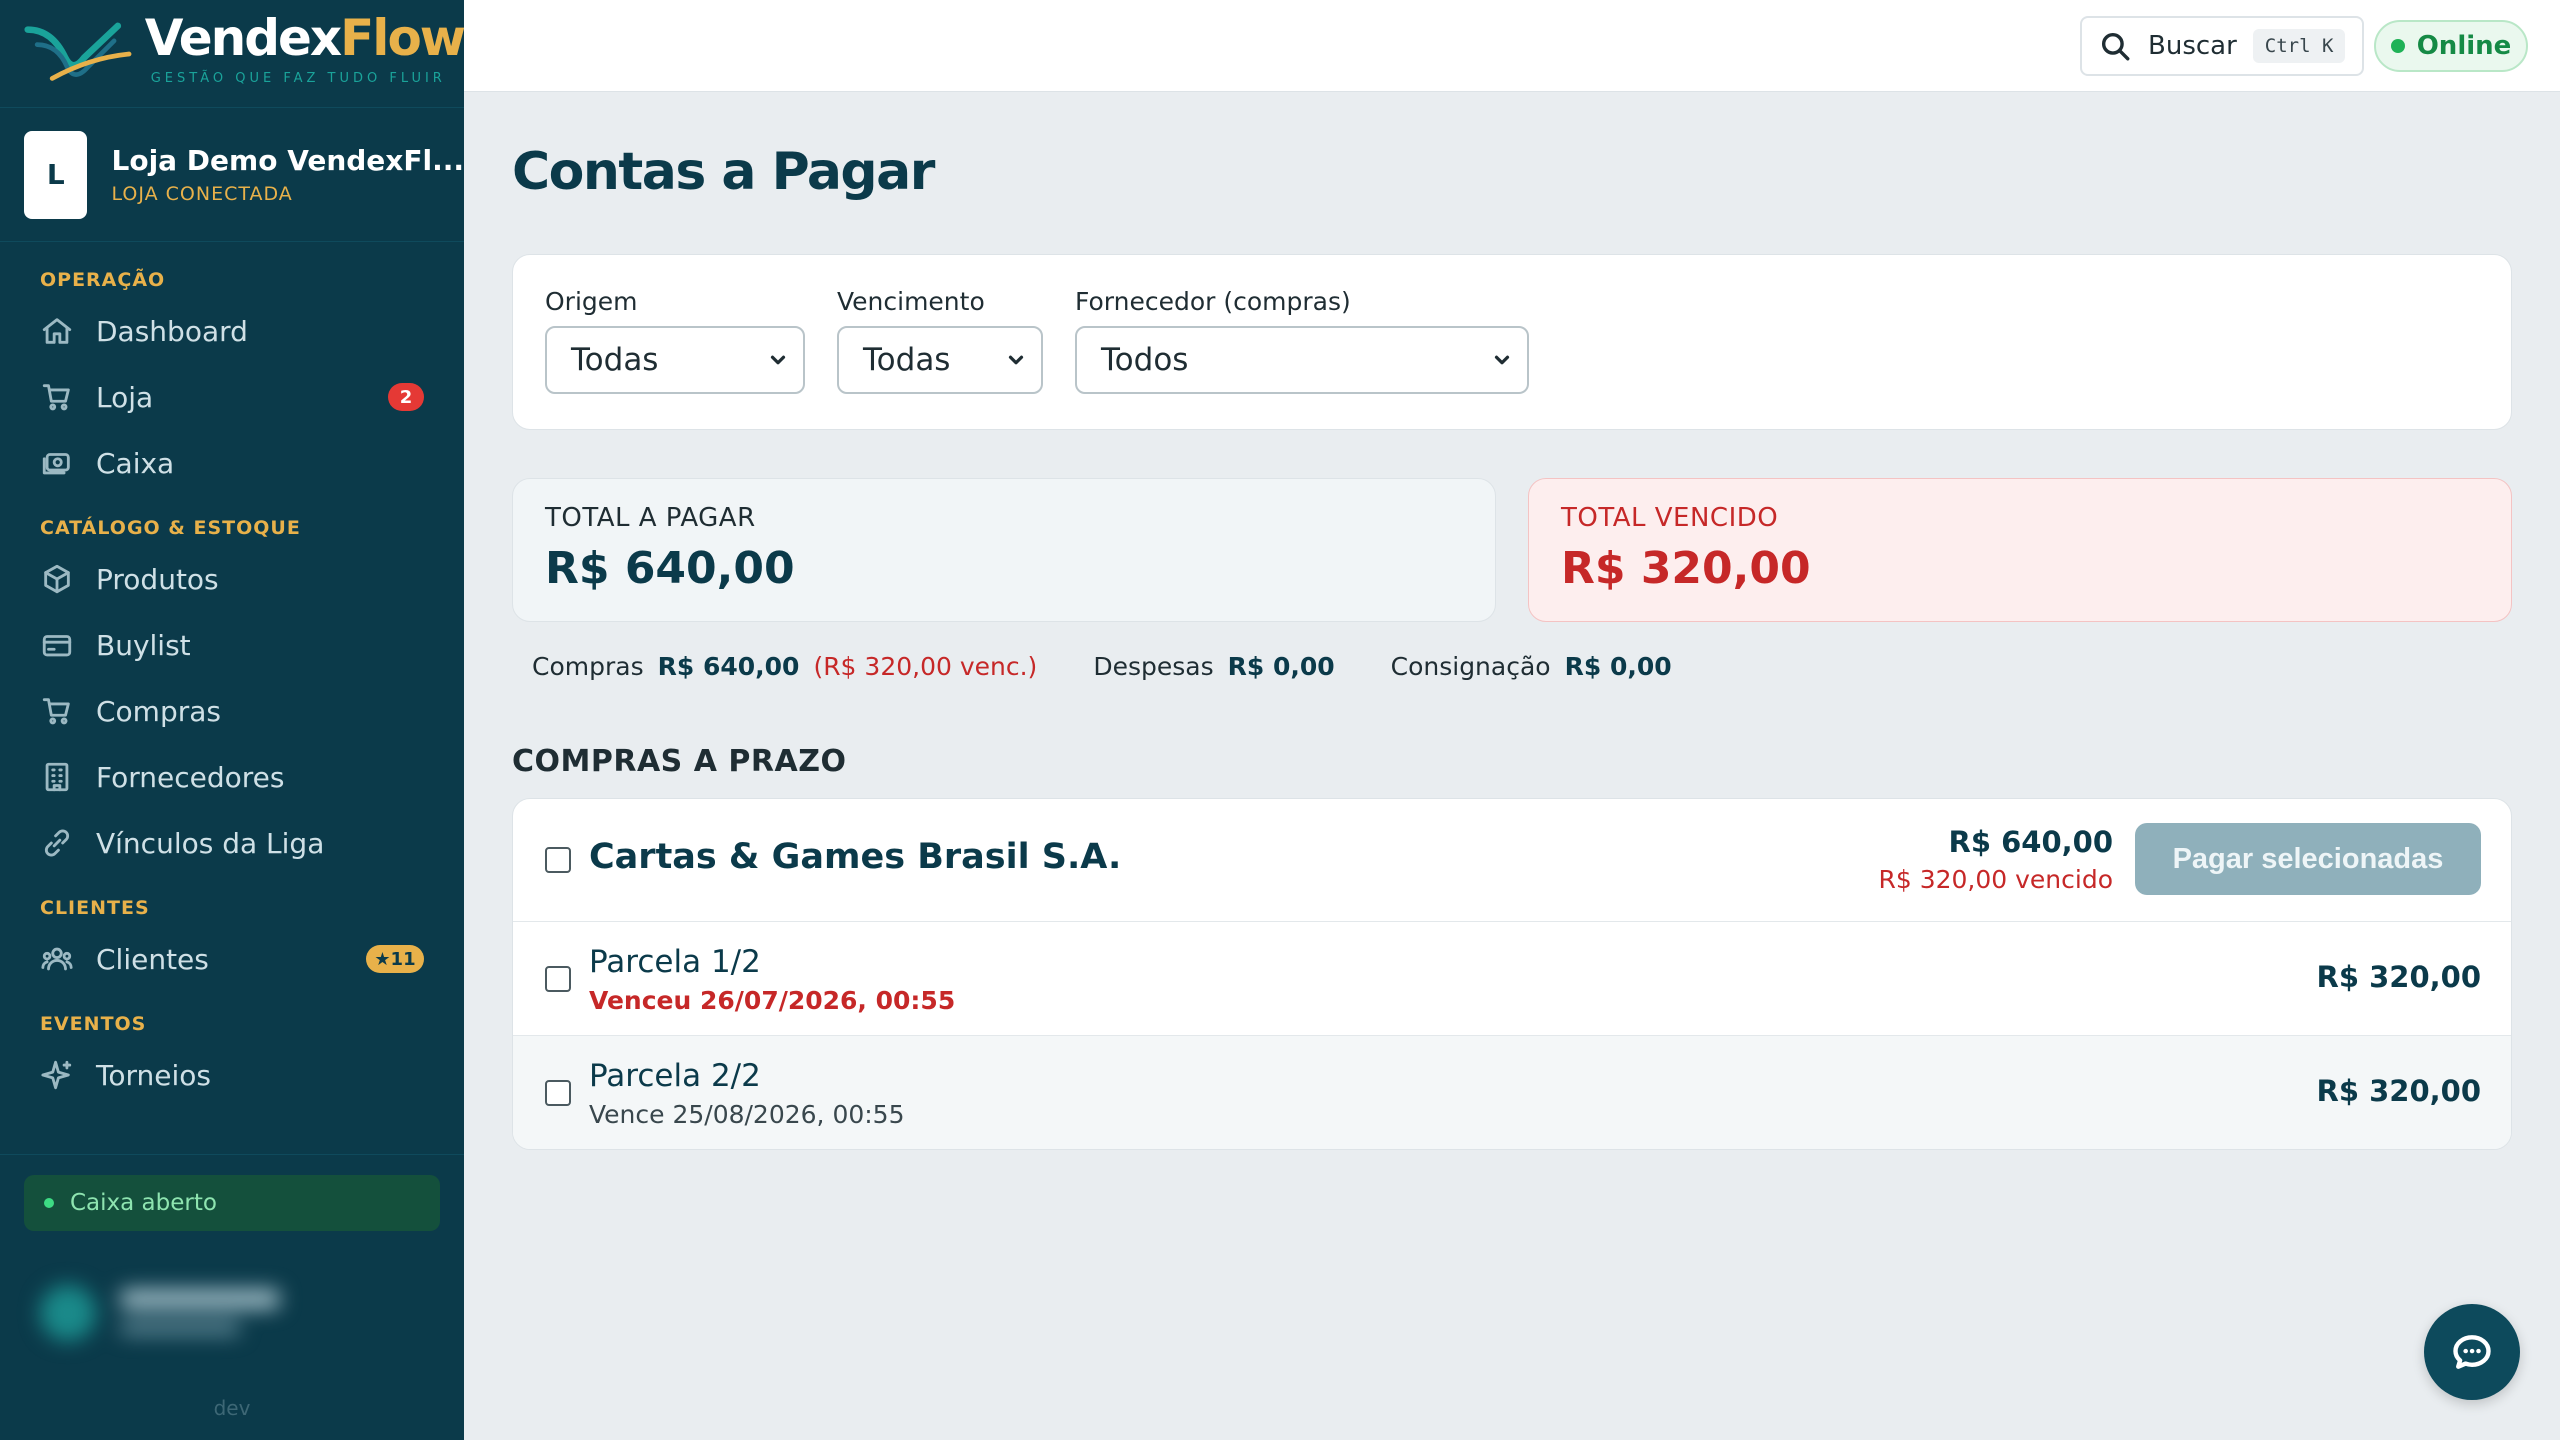 This screenshot has height=1440, width=2560. What do you see at coordinates (143, 645) in the screenshot?
I see `sidebar-item-label: Buylist` at bounding box center [143, 645].